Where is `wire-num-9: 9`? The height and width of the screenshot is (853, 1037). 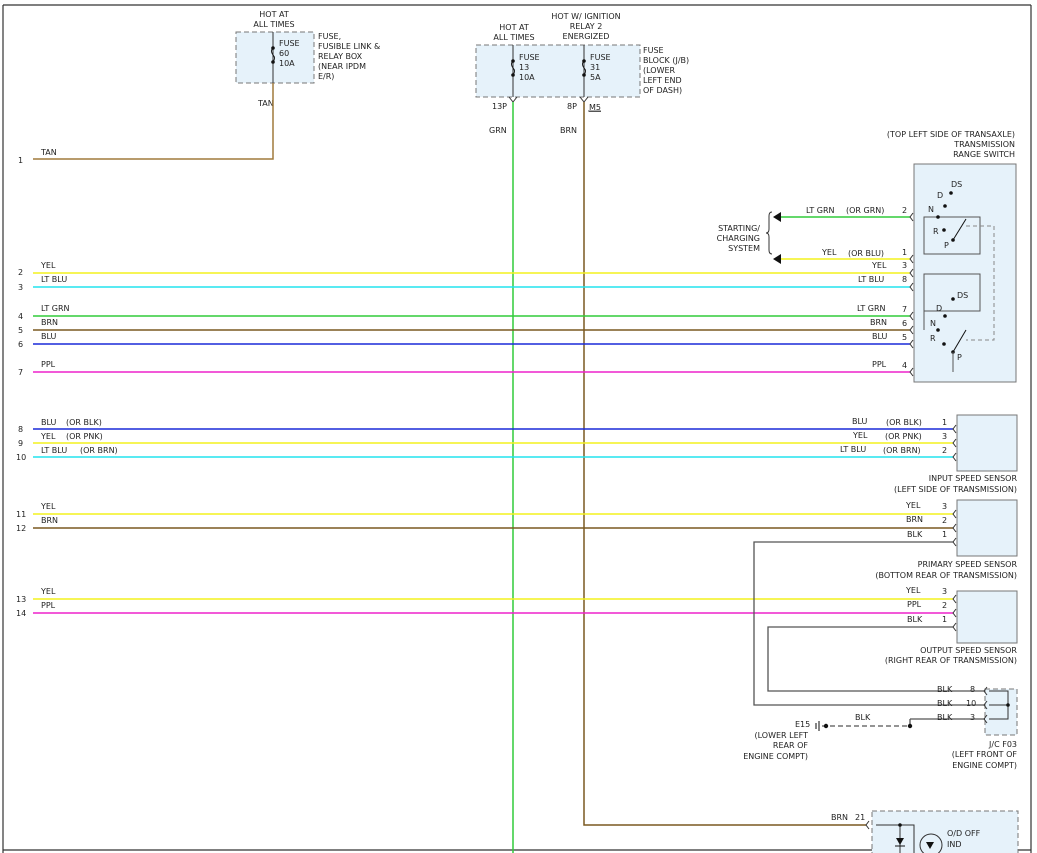 wire-num-9: 9 is located at coordinates (20, 443).